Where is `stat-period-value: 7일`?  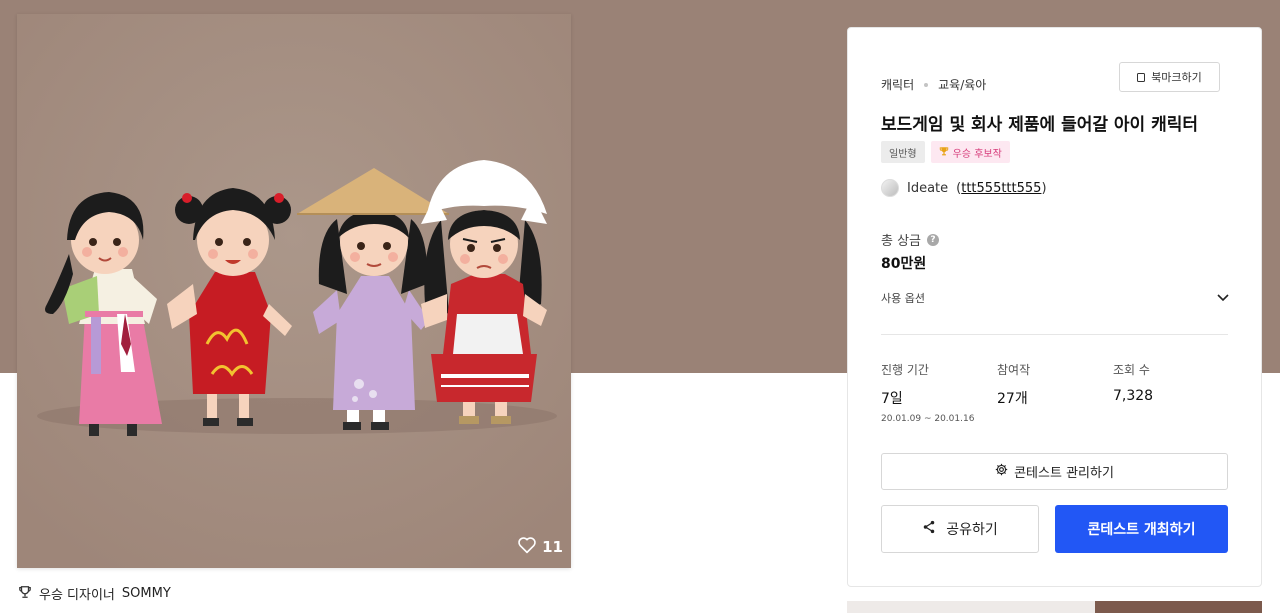
stat-period-value: 7일 is located at coordinates (892, 399).